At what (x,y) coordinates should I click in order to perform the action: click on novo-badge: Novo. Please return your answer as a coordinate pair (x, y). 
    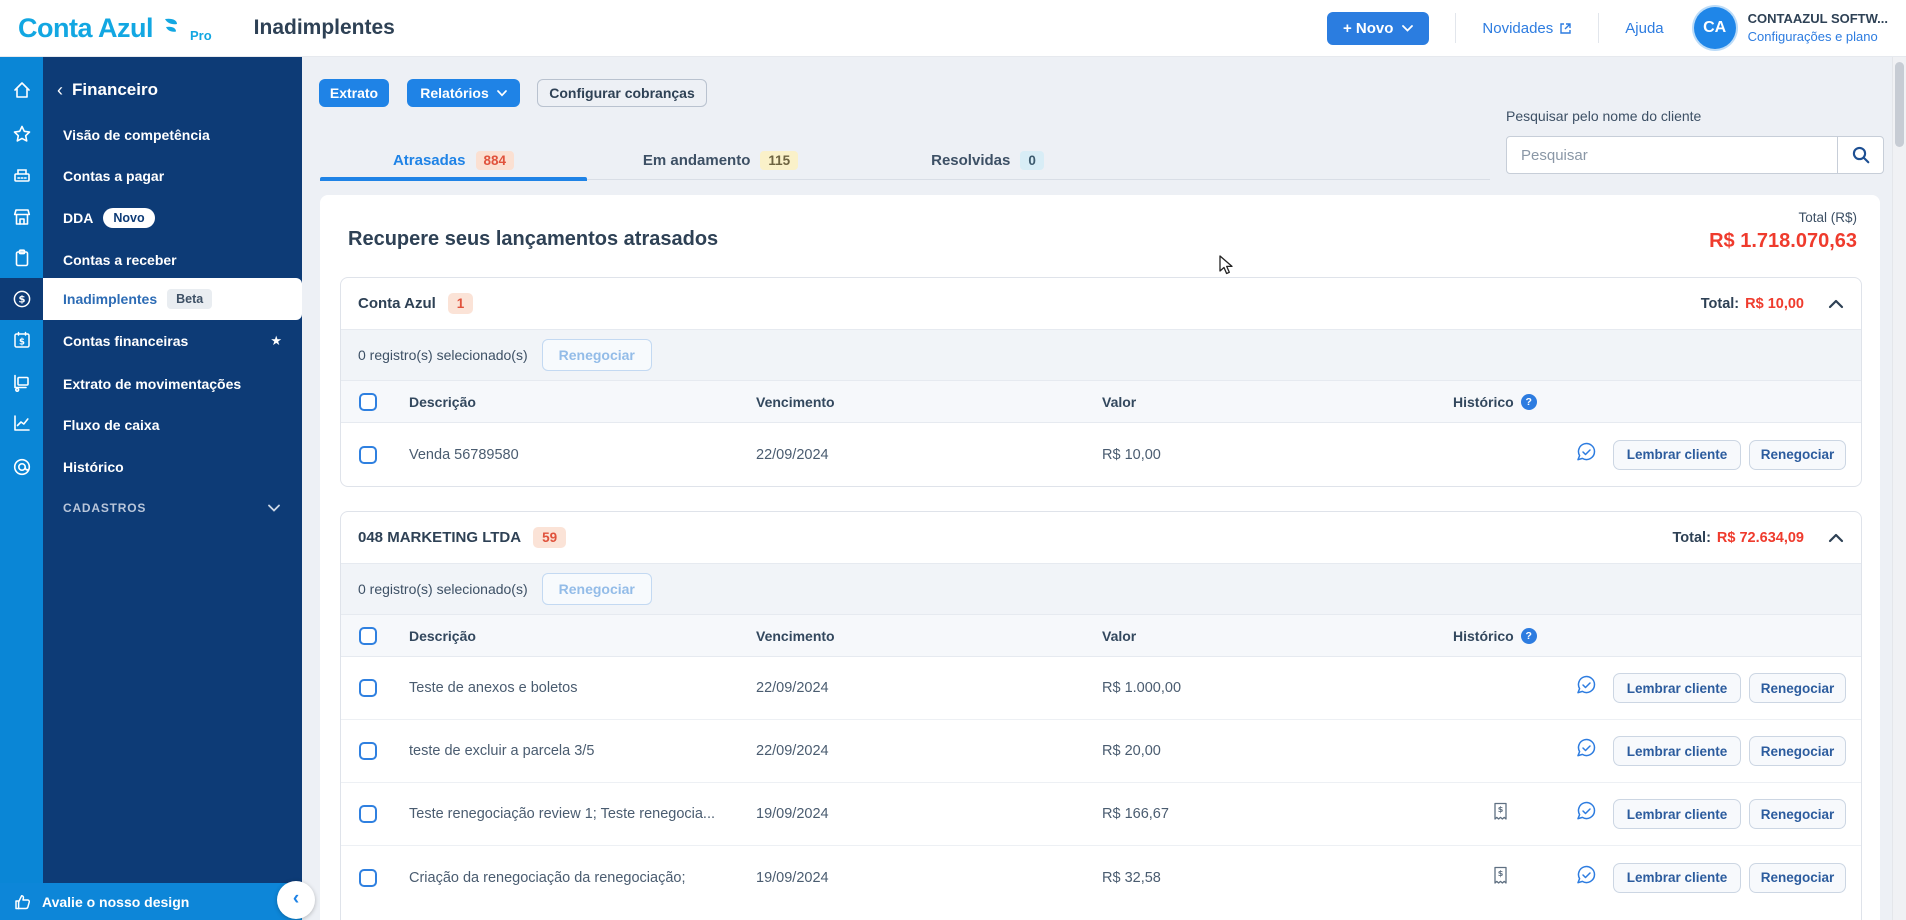
    Looking at the image, I should click on (129, 218).